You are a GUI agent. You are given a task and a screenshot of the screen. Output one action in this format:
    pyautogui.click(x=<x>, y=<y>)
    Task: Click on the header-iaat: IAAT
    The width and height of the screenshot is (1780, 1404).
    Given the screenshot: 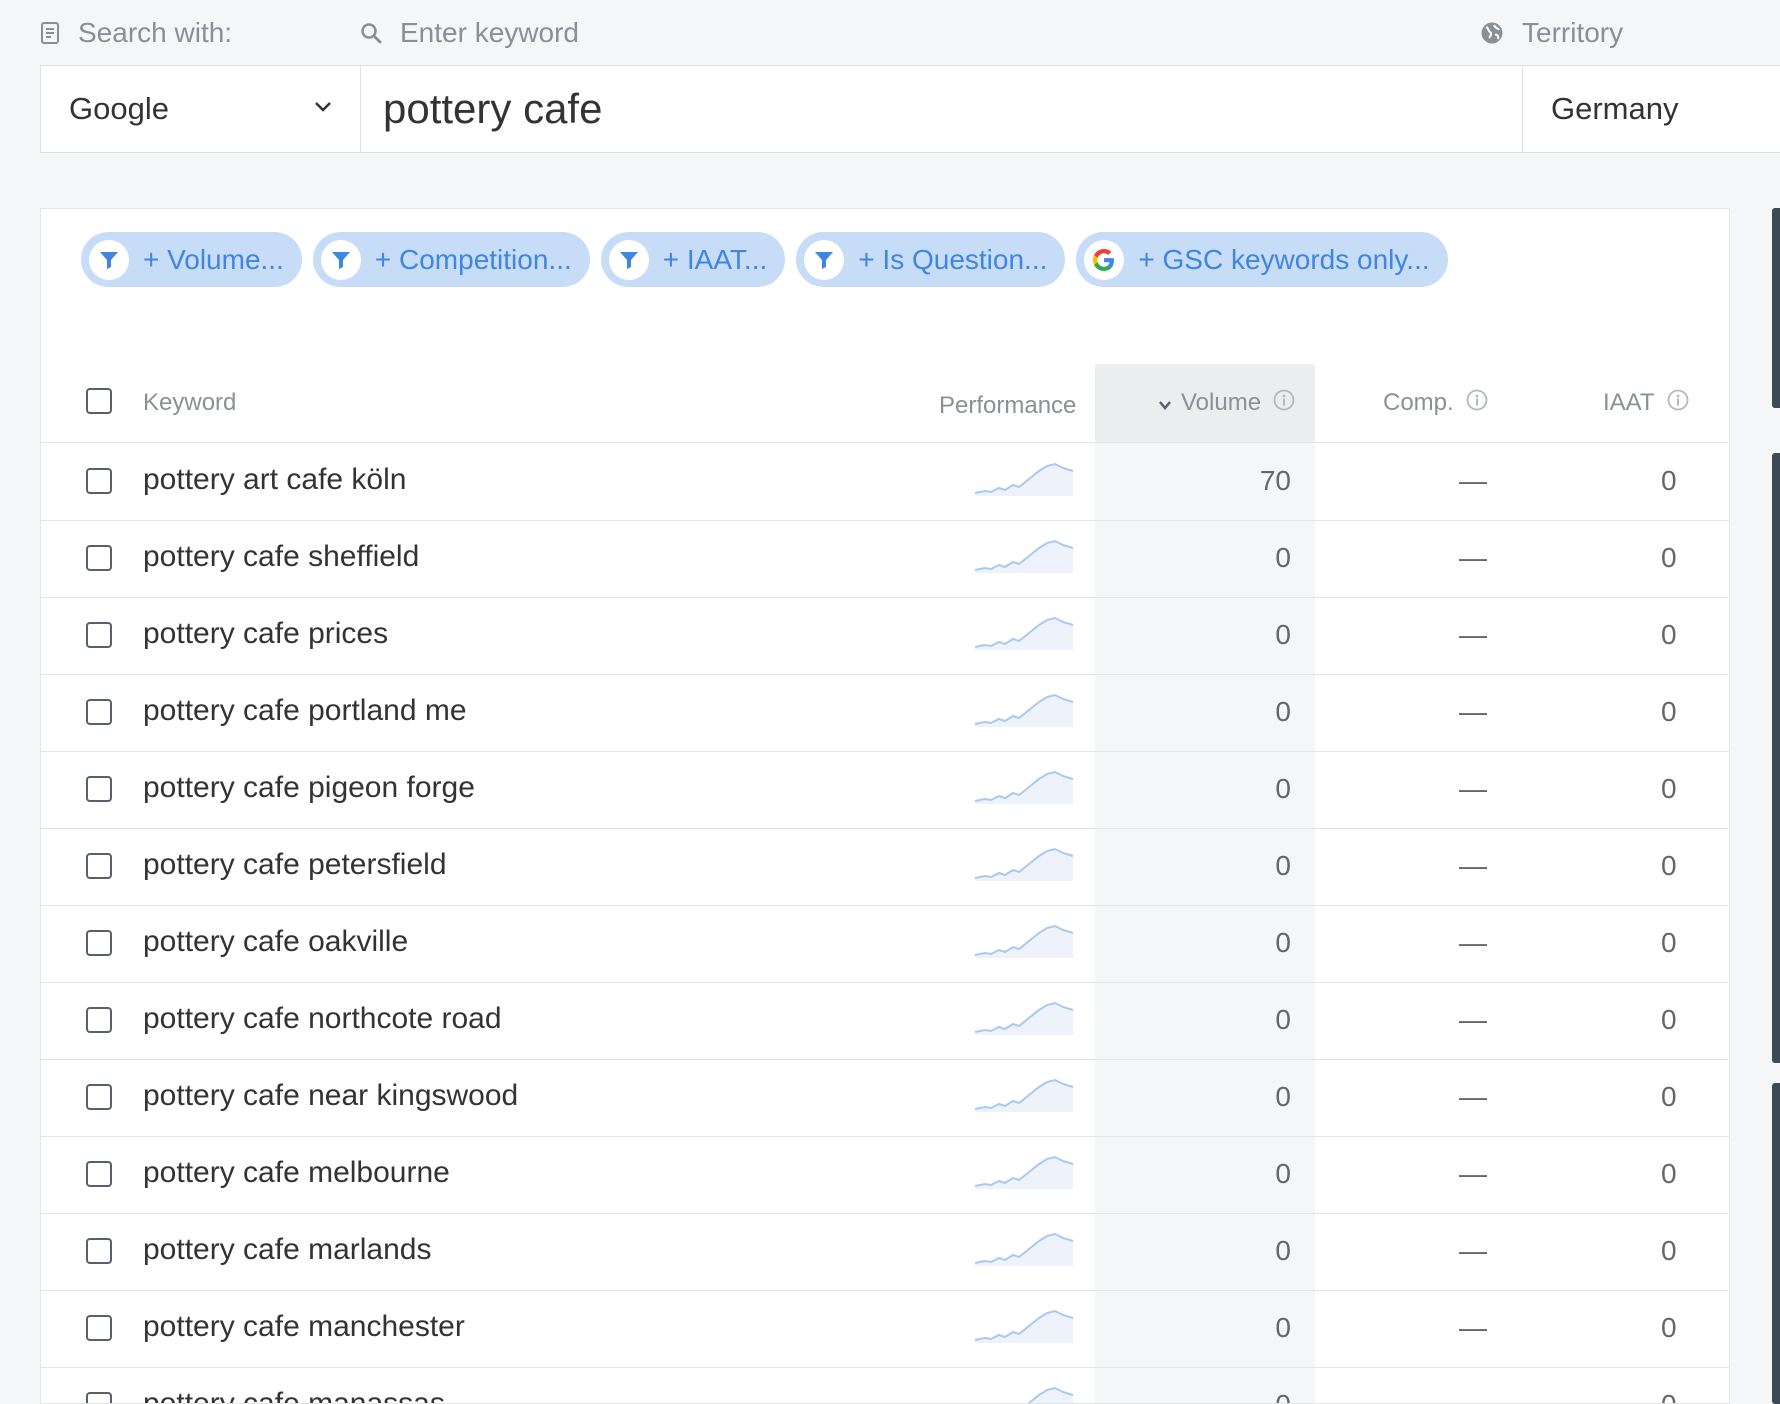 What is the action you would take?
    pyautogui.click(x=1646, y=403)
    